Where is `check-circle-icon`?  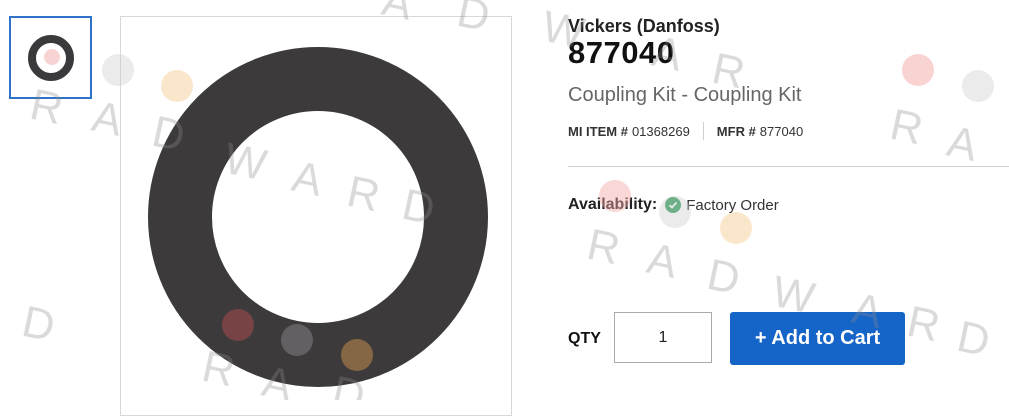
check-circle-icon is located at coordinates (673, 205).